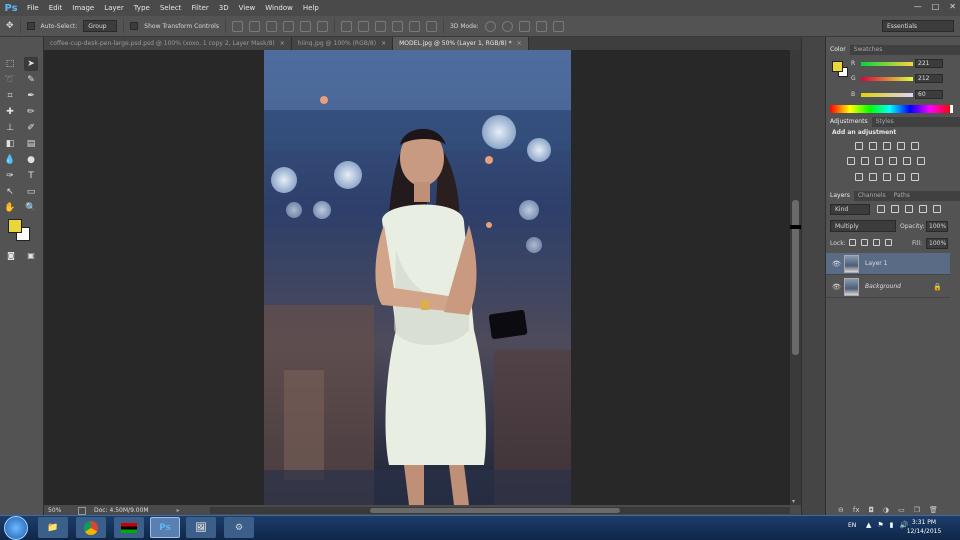  I want to click on tab-color: Color, so click(838, 50).